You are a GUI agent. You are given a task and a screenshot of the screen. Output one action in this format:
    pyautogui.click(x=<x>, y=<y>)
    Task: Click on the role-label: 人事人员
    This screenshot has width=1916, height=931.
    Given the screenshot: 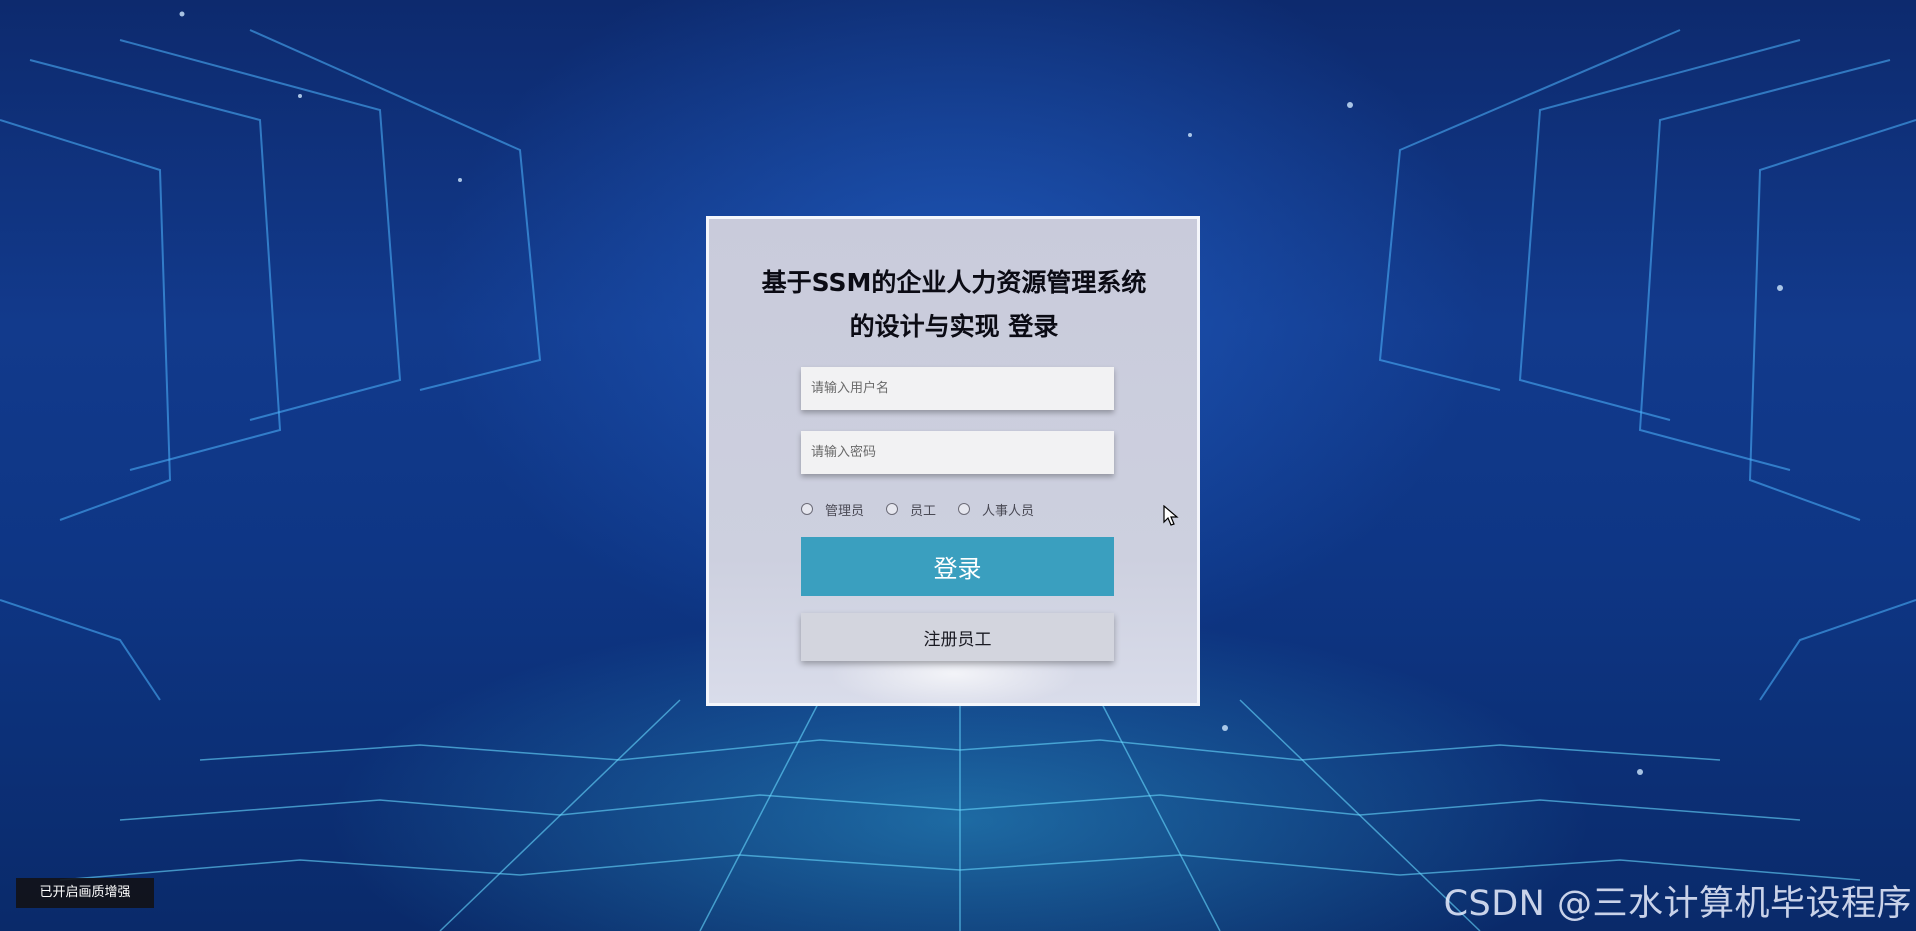 What is the action you would take?
    pyautogui.click(x=1008, y=511)
    